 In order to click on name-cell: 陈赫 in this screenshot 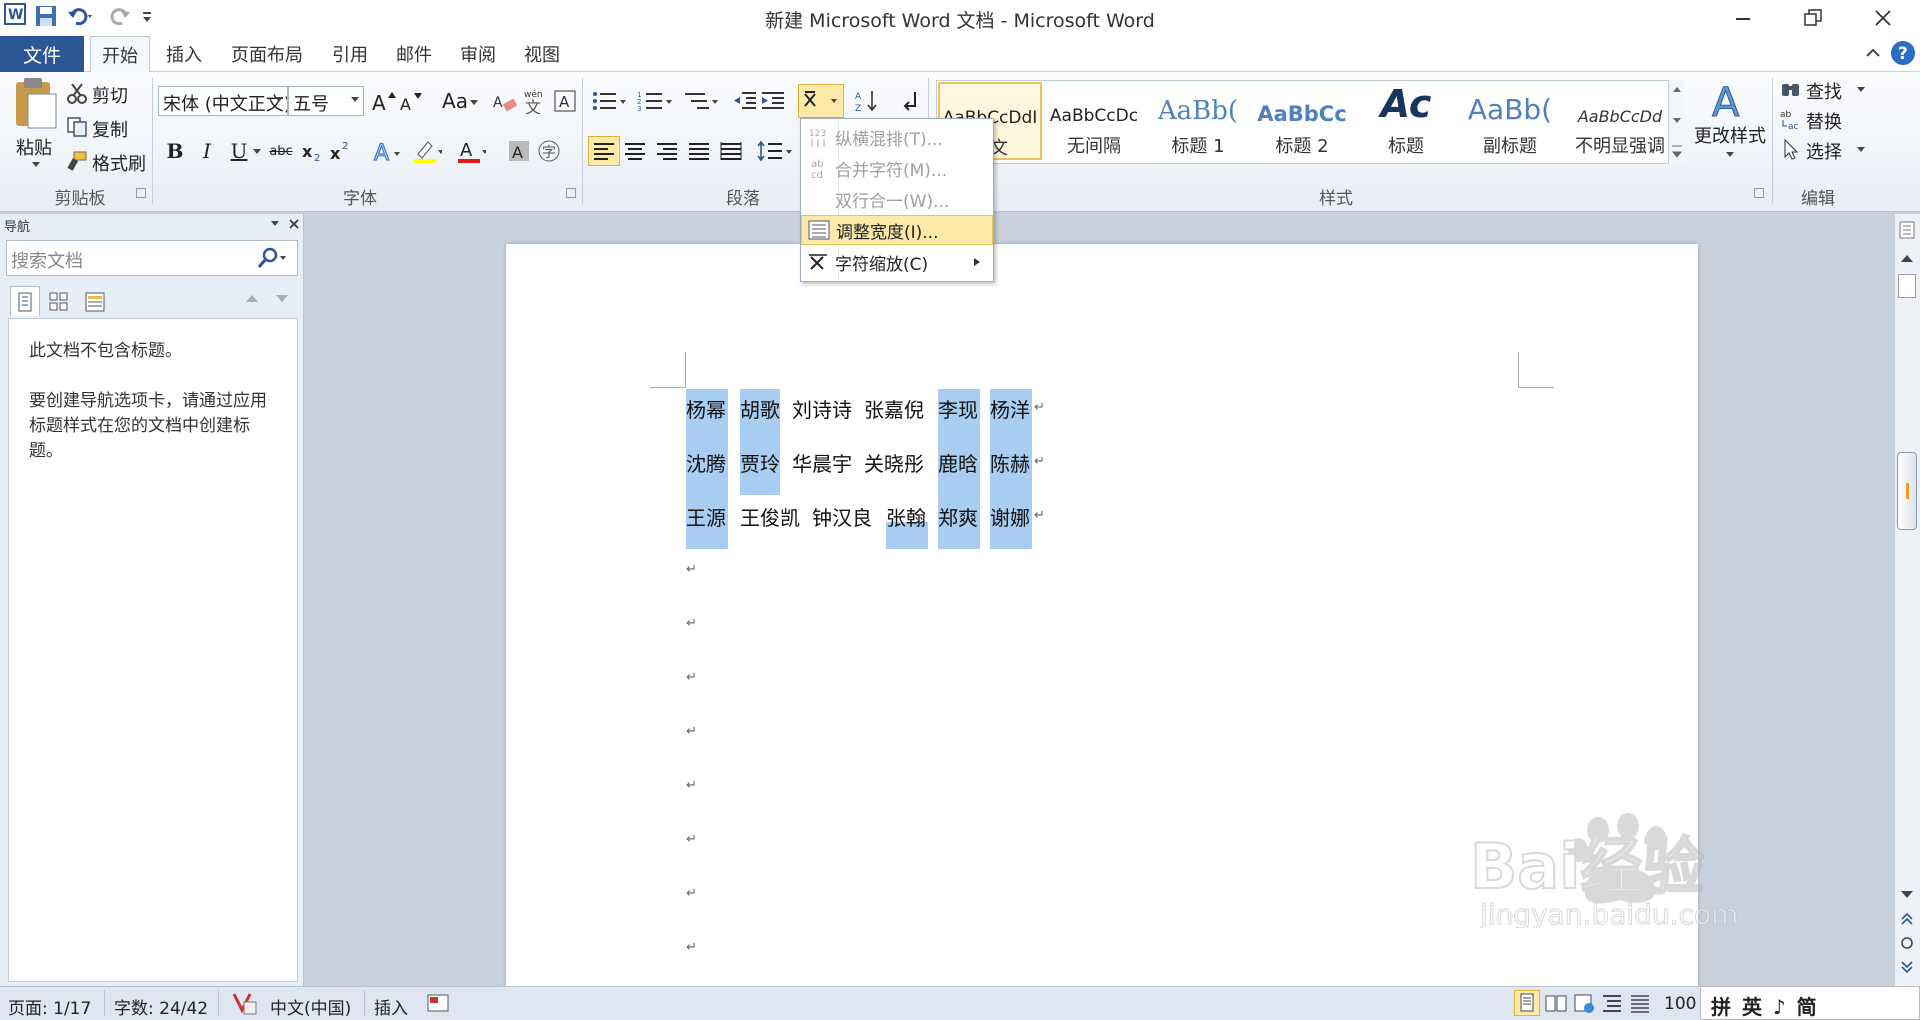, I will do `click(1010, 462)`.